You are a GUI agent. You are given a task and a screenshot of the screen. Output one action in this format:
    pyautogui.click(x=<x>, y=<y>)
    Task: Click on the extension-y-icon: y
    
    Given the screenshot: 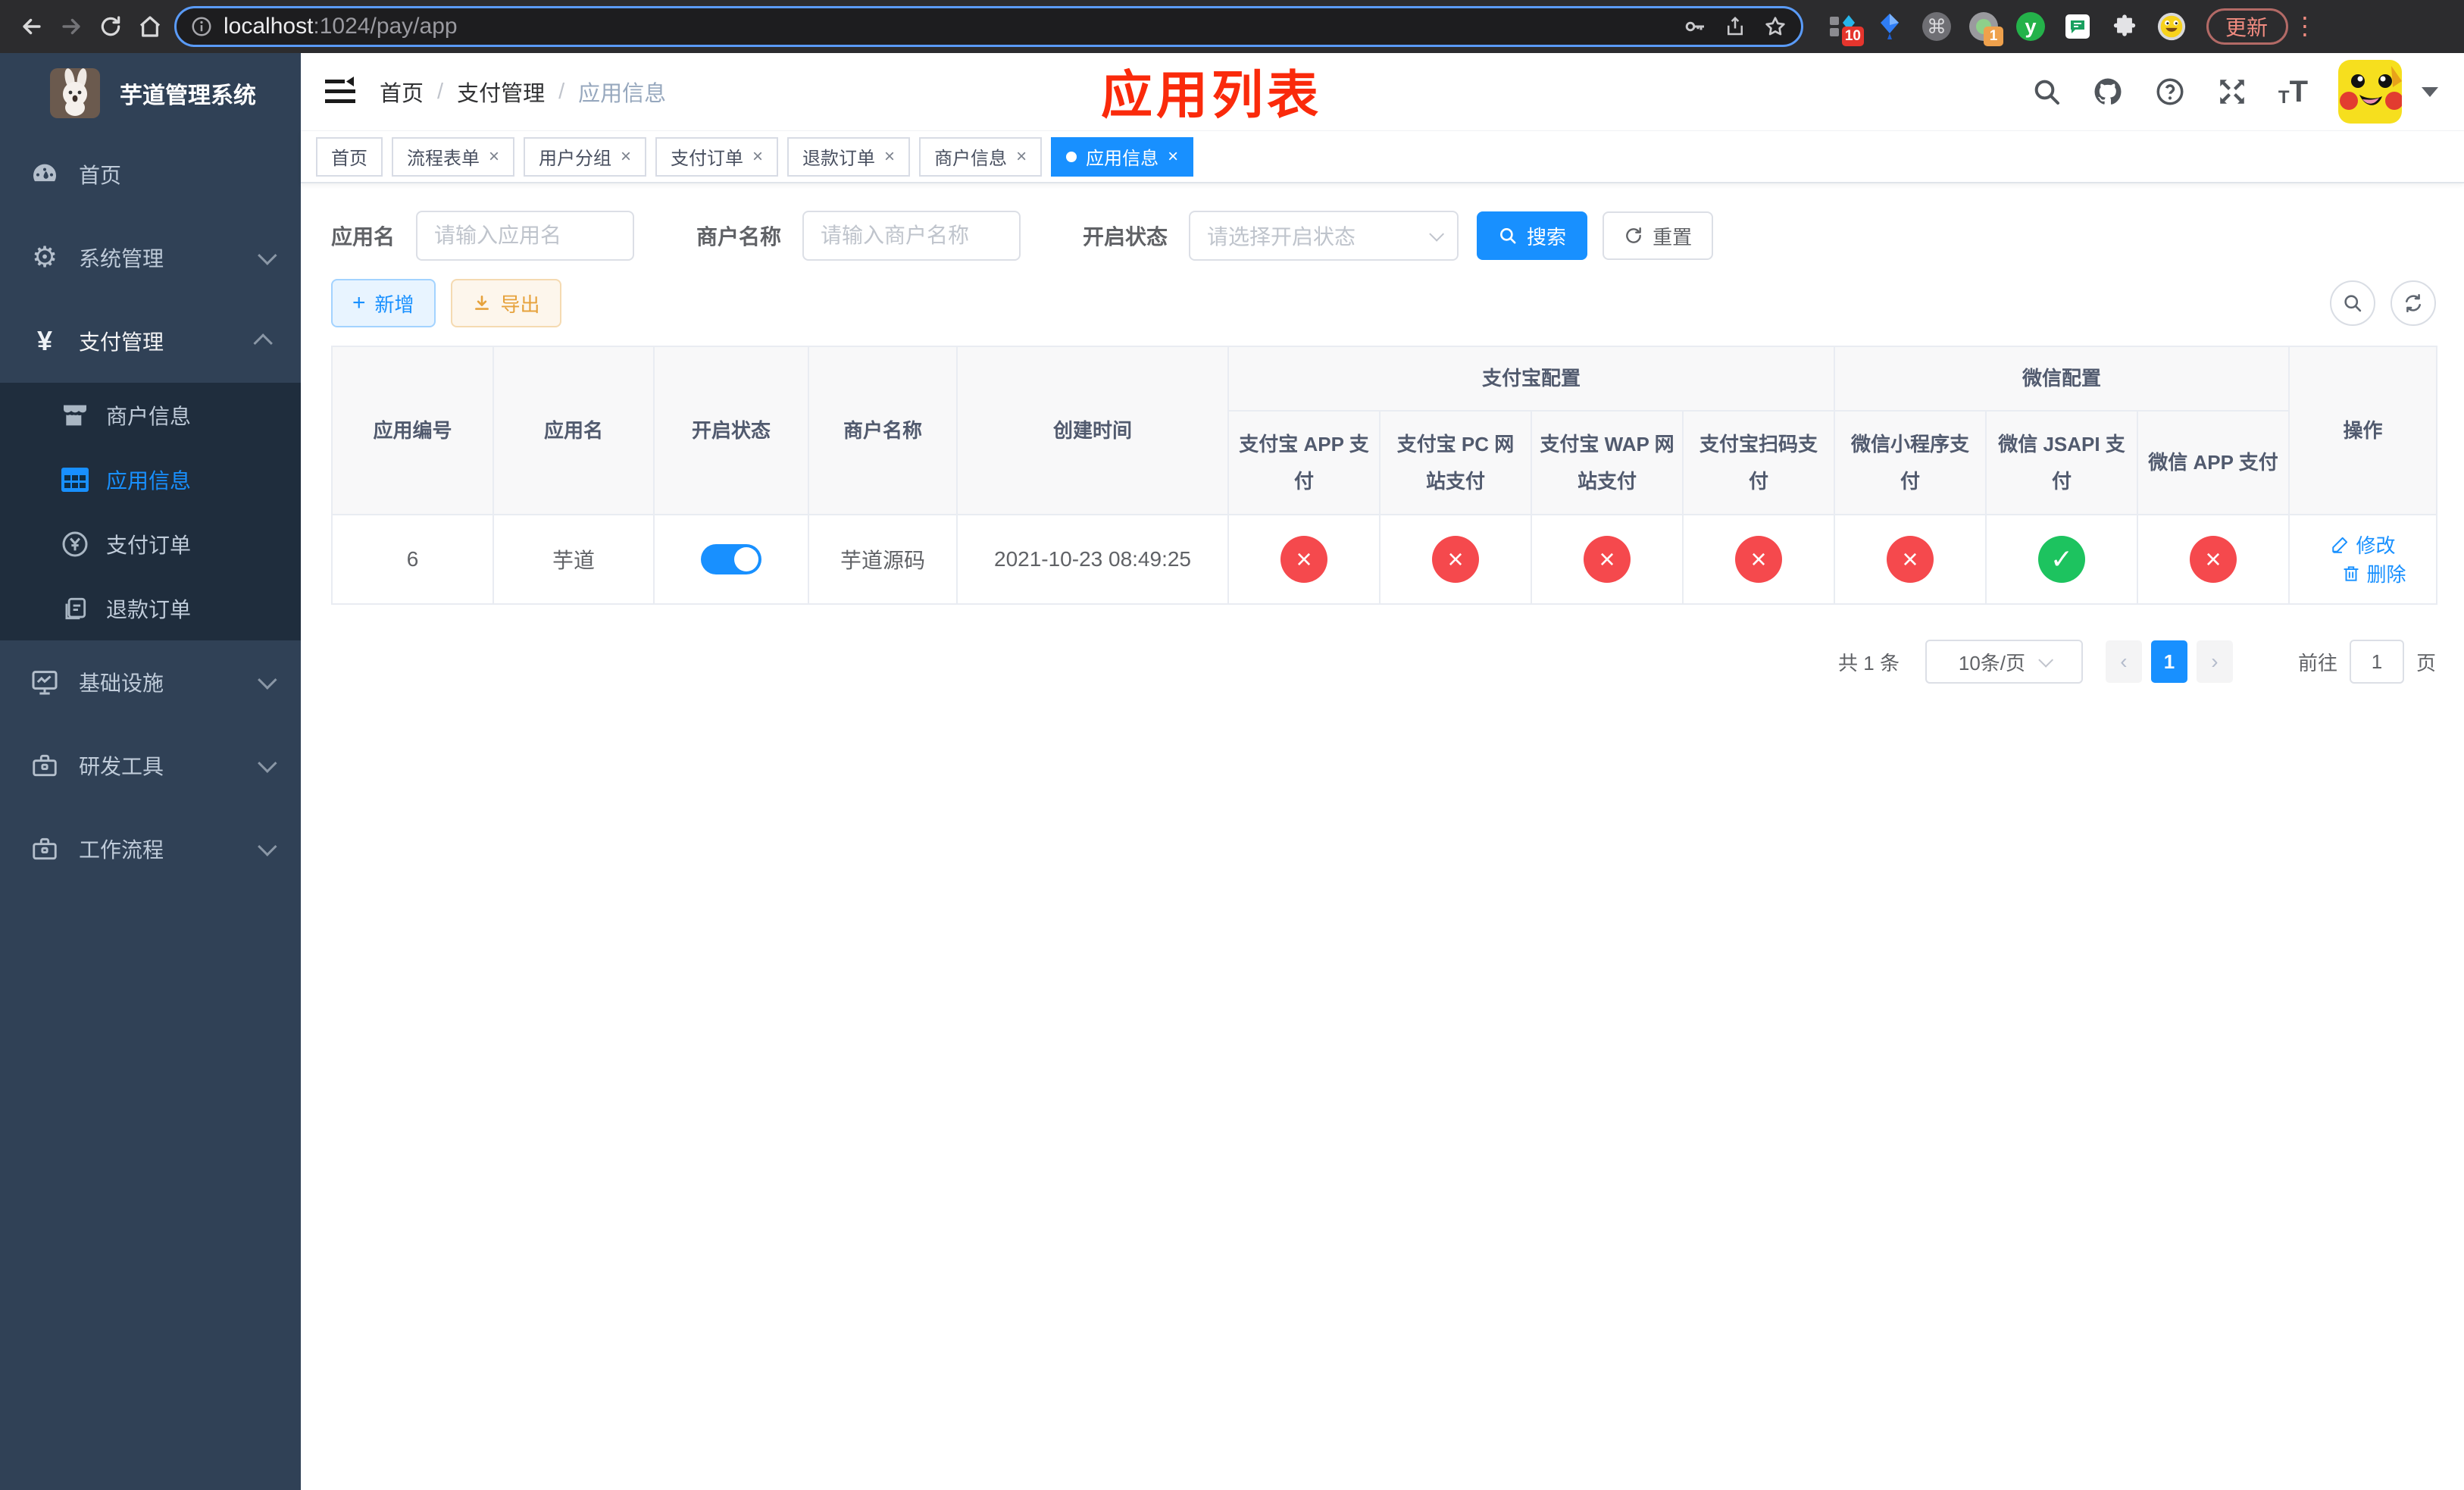 What is the action you would take?
    pyautogui.click(x=2030, y=27)
    